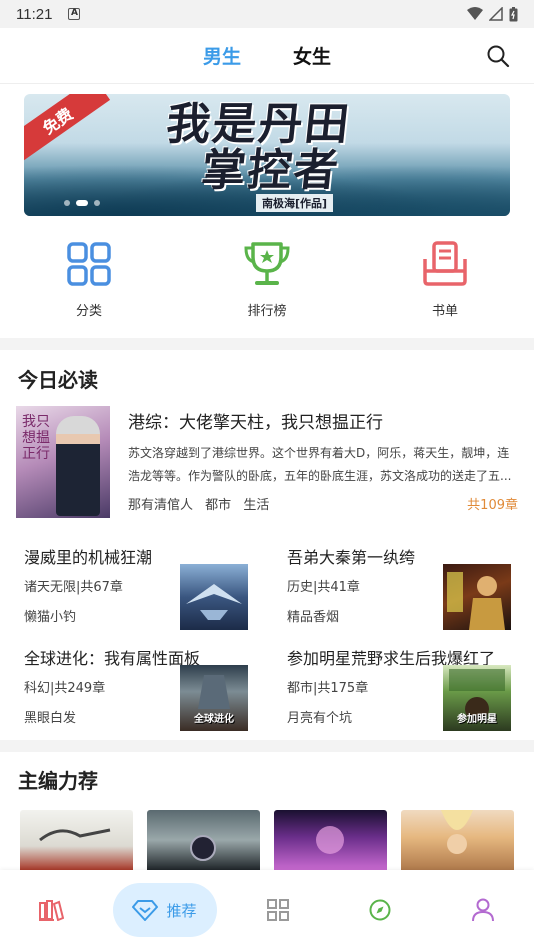  I want to click on book-author: 懒猫小钓, so click(50, 617).